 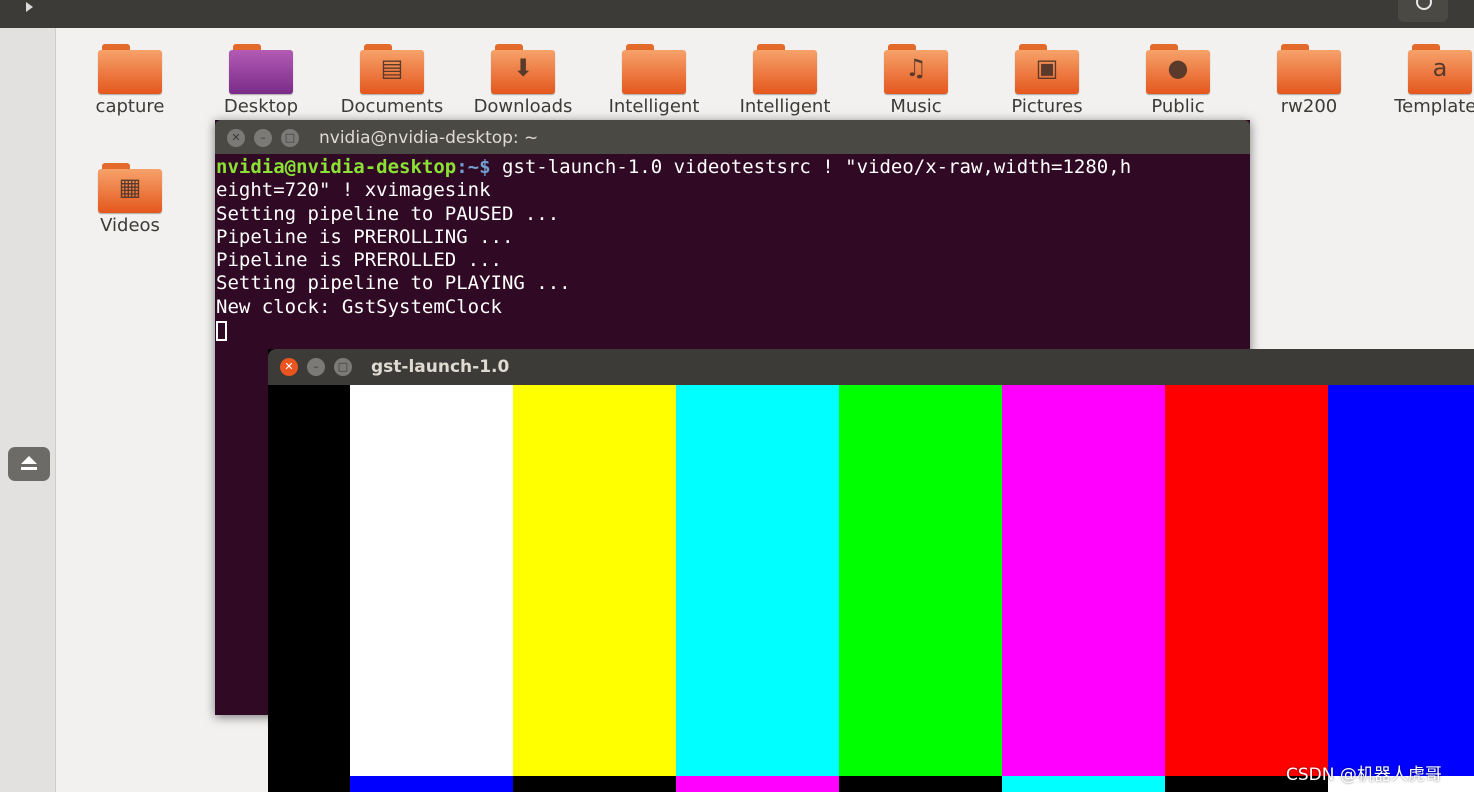 I want to click on folder-label: rw200, so click(x=1309, y=106).